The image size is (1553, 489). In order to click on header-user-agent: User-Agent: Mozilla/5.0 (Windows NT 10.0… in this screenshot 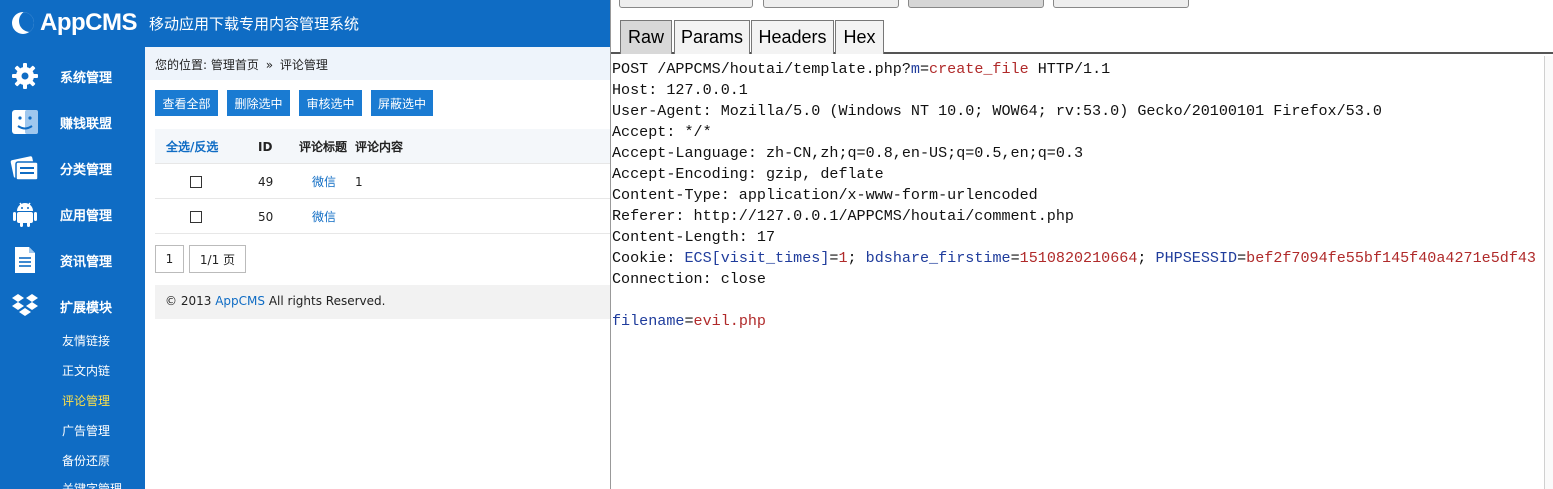, I will do `click(997, 111)`.